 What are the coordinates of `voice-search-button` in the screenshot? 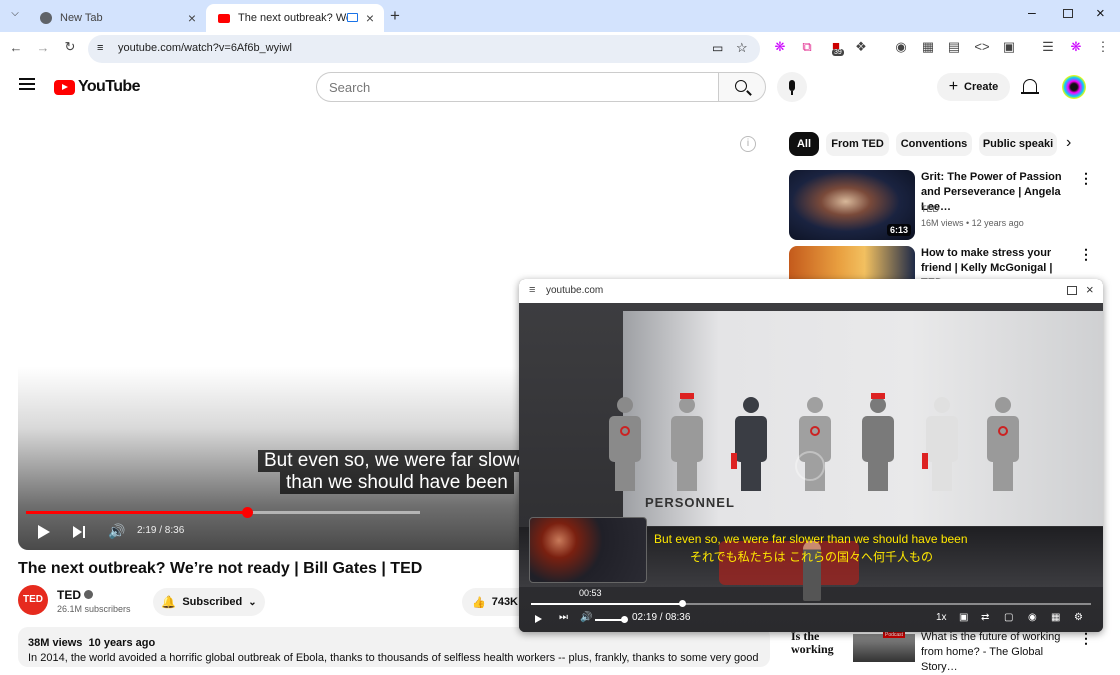 It's located at (792, 87).